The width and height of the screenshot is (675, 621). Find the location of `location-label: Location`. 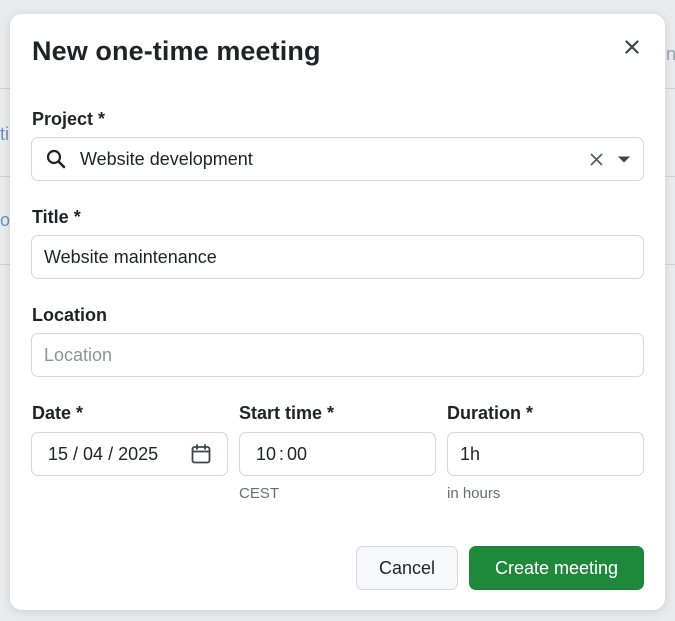

location-label: Location is located at coordinates (69, 315).